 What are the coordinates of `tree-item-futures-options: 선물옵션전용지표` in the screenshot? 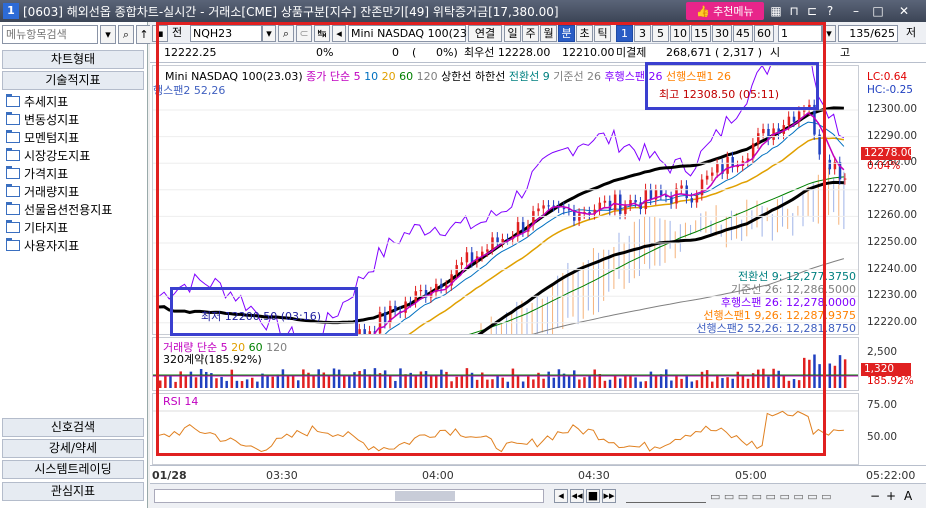 It's located at (59, 209).